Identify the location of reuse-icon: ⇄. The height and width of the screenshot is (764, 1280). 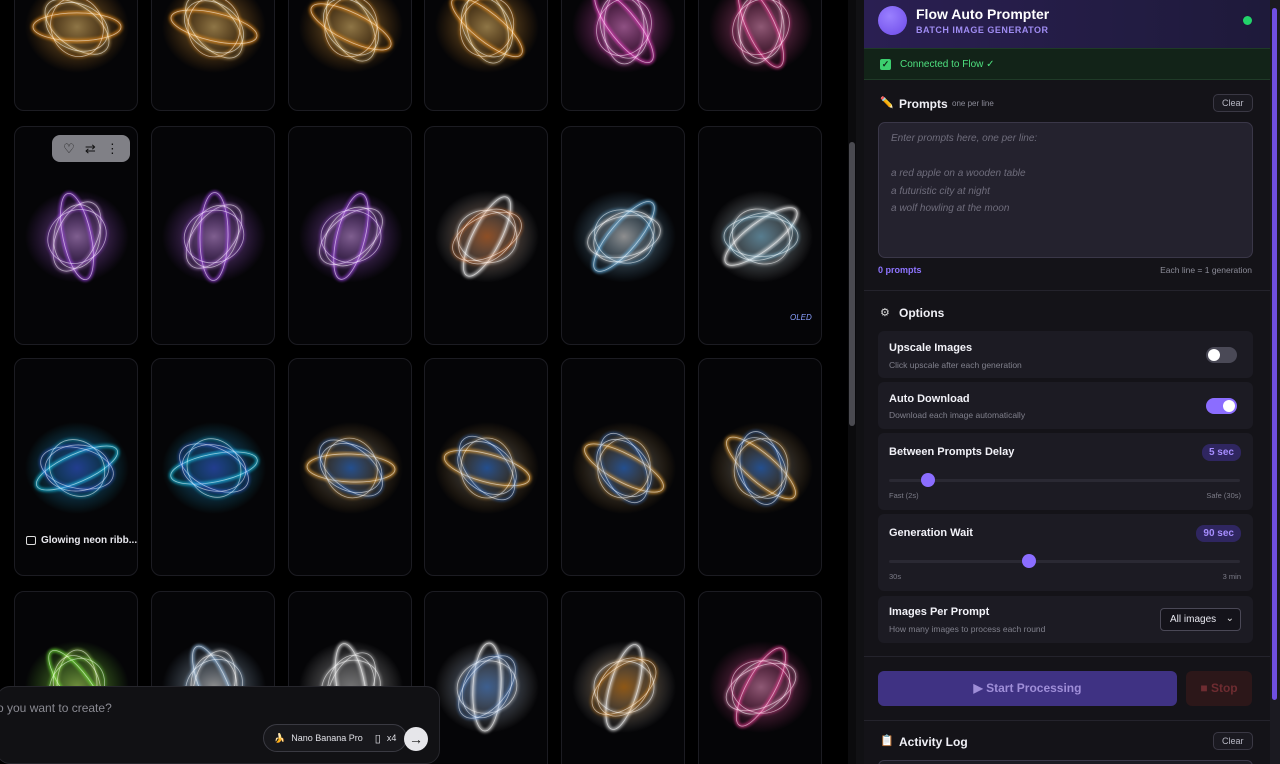
(90, 149).